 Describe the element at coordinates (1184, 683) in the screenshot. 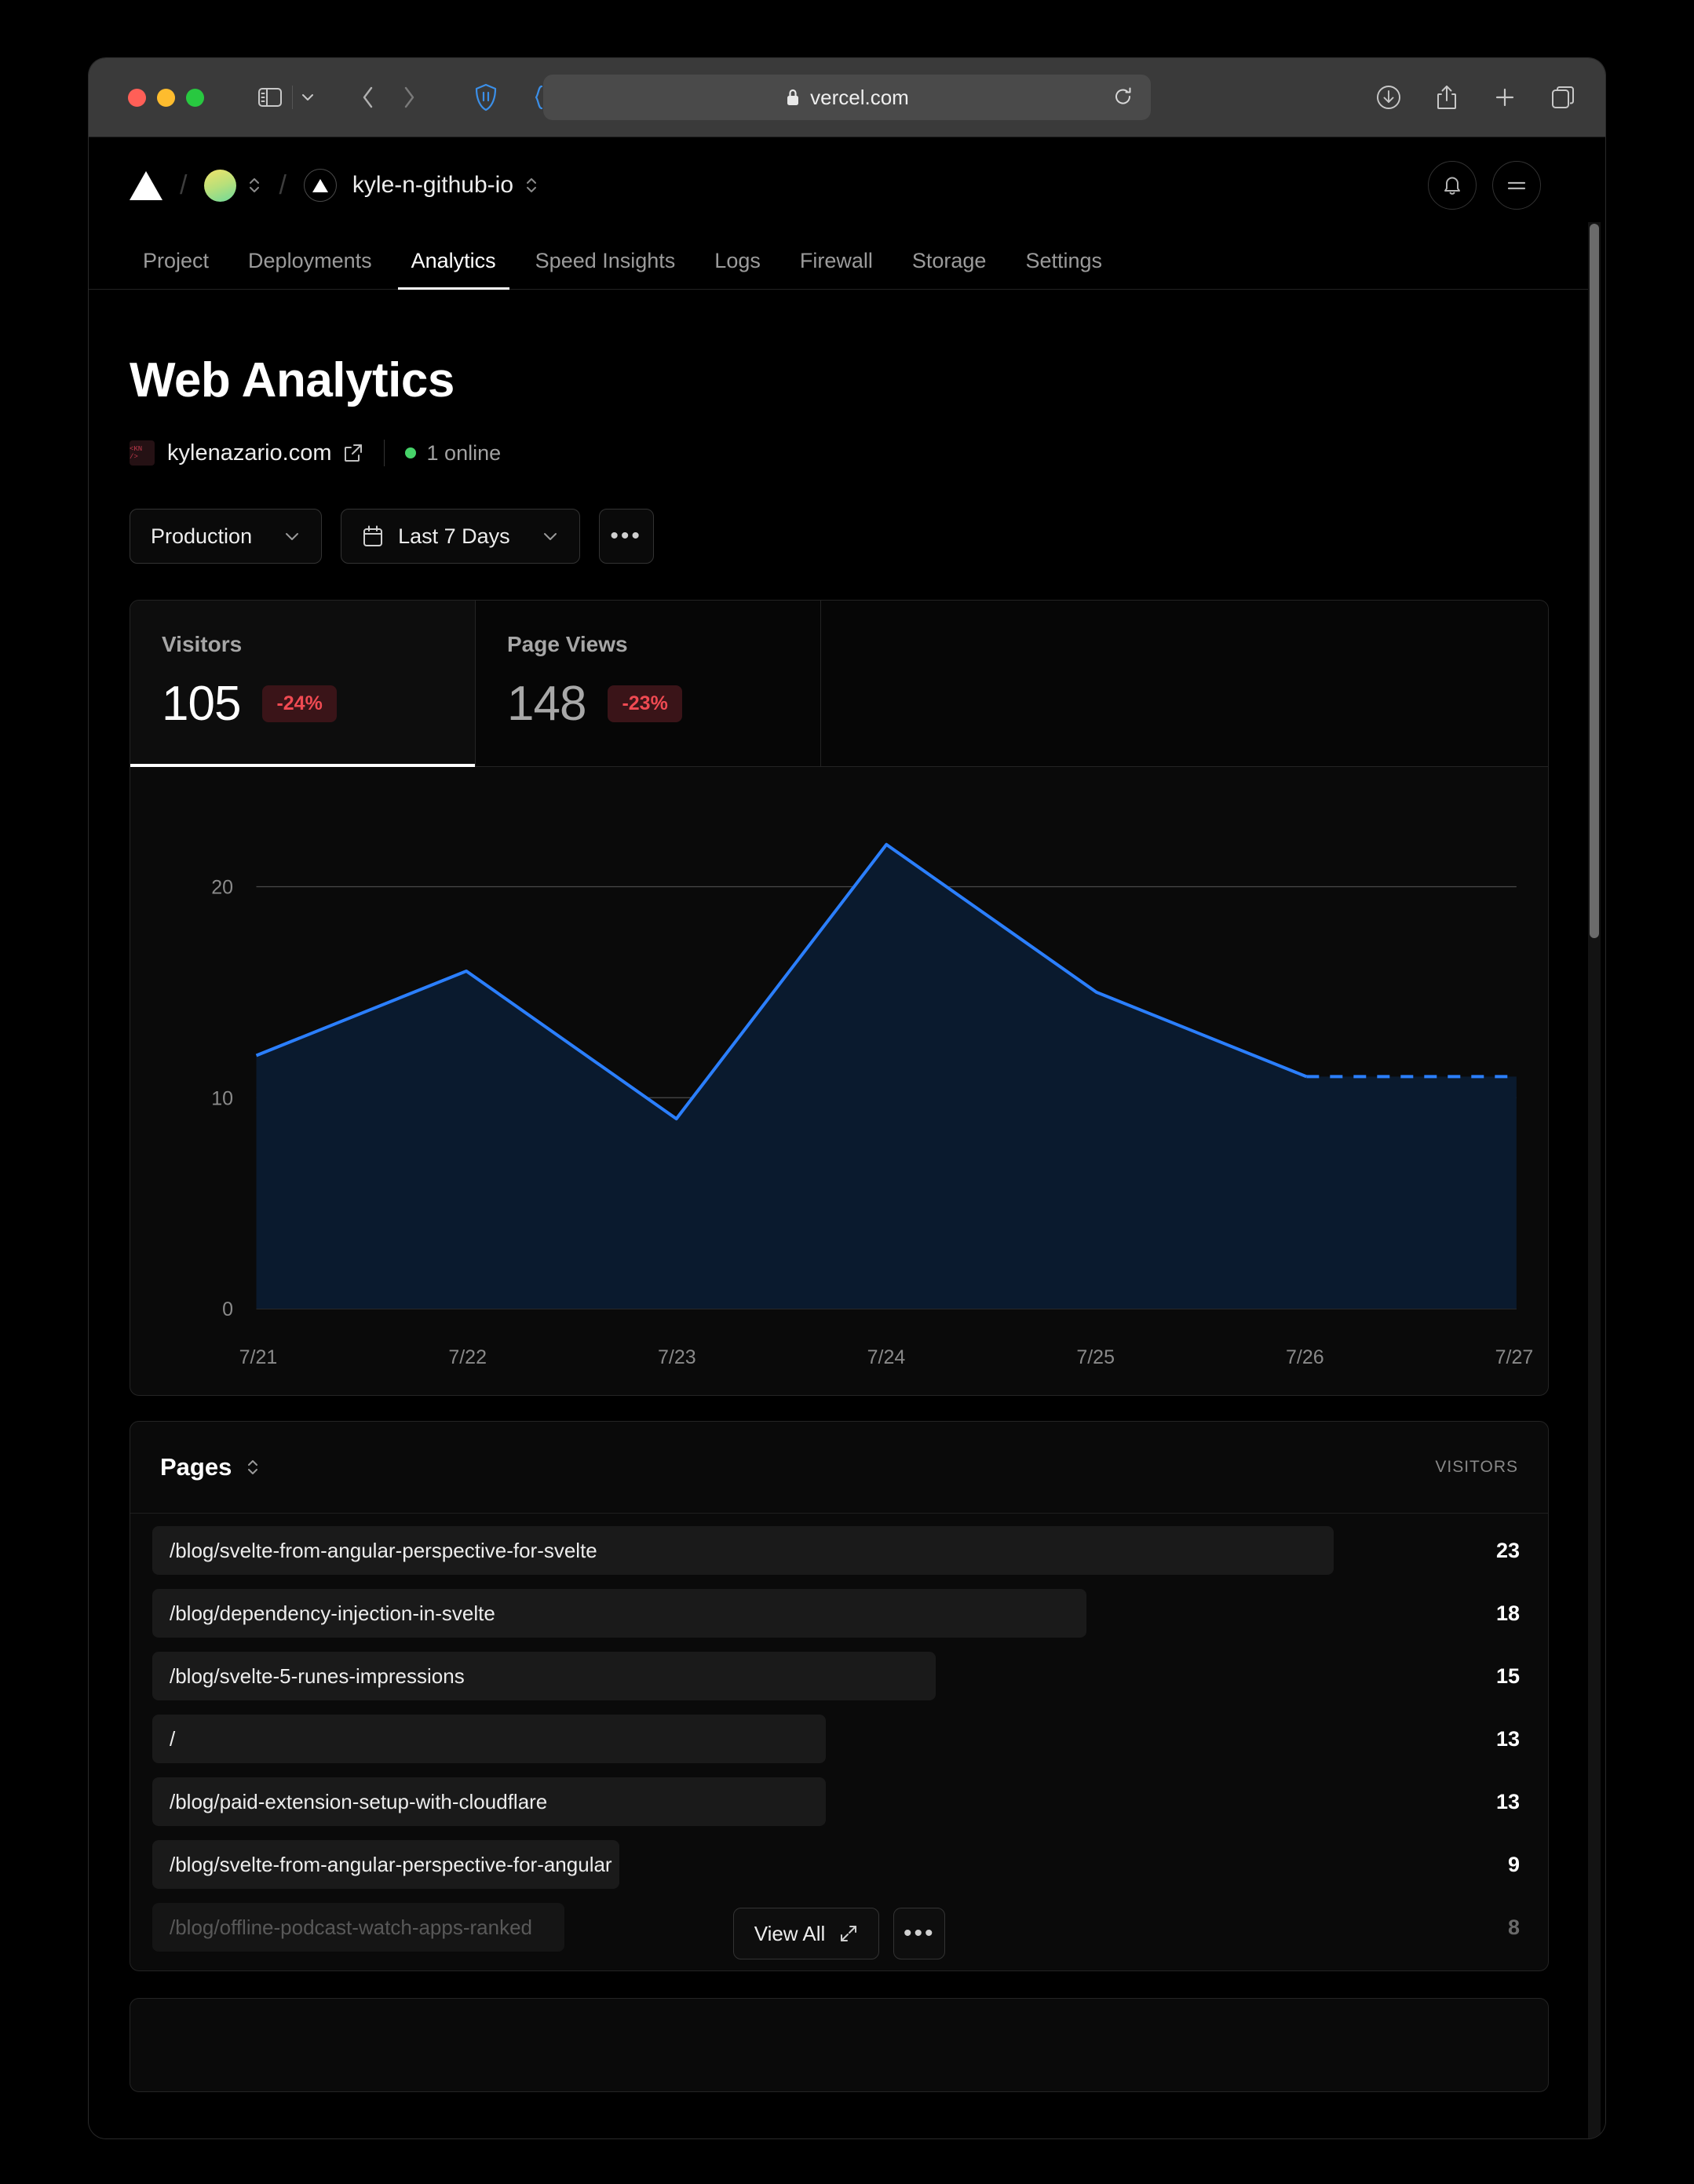

I see `metric-empty-space` at that location.